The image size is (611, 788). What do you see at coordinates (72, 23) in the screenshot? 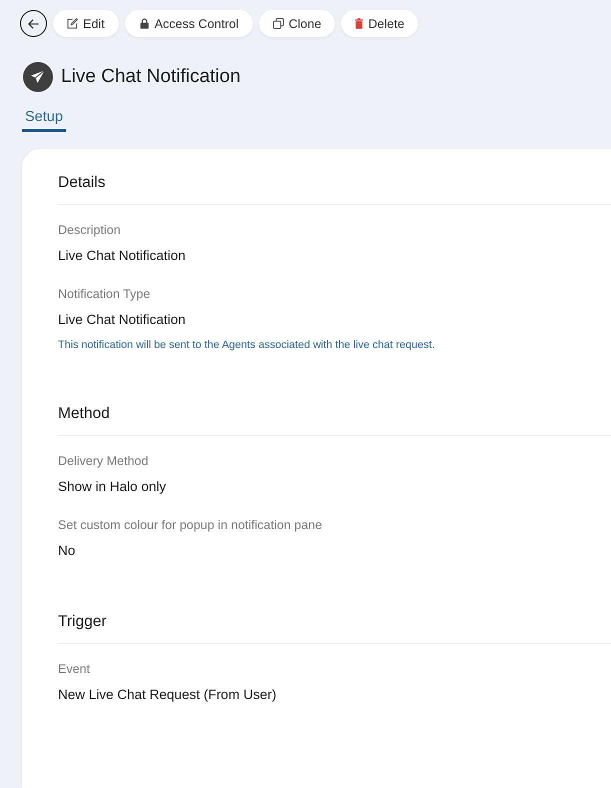
I see `pencil-square-icon` at bounding box center [72, 23].